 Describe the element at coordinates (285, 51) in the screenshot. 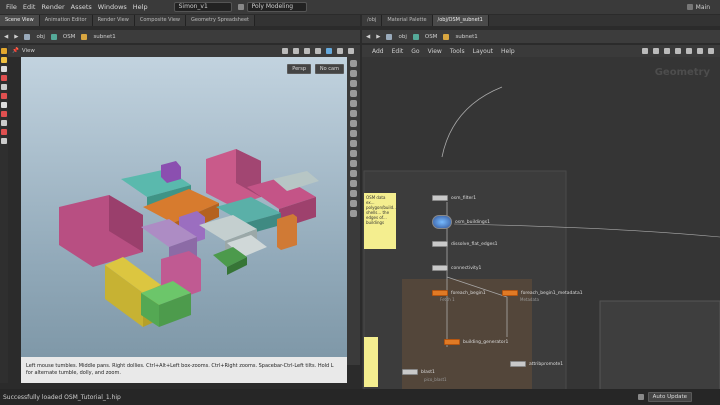

I see `hand-icon` at that location.